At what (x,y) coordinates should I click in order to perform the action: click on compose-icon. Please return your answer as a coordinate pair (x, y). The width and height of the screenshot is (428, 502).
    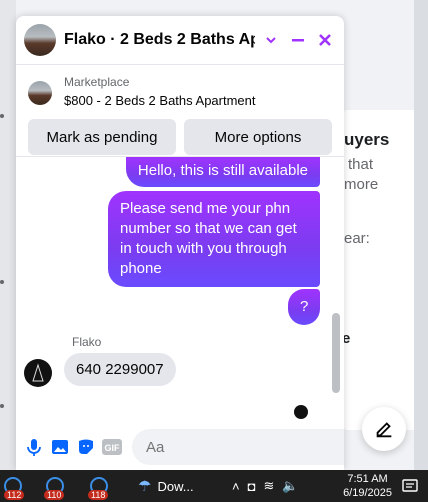
    Looking at the image, I should click on (384, 430).